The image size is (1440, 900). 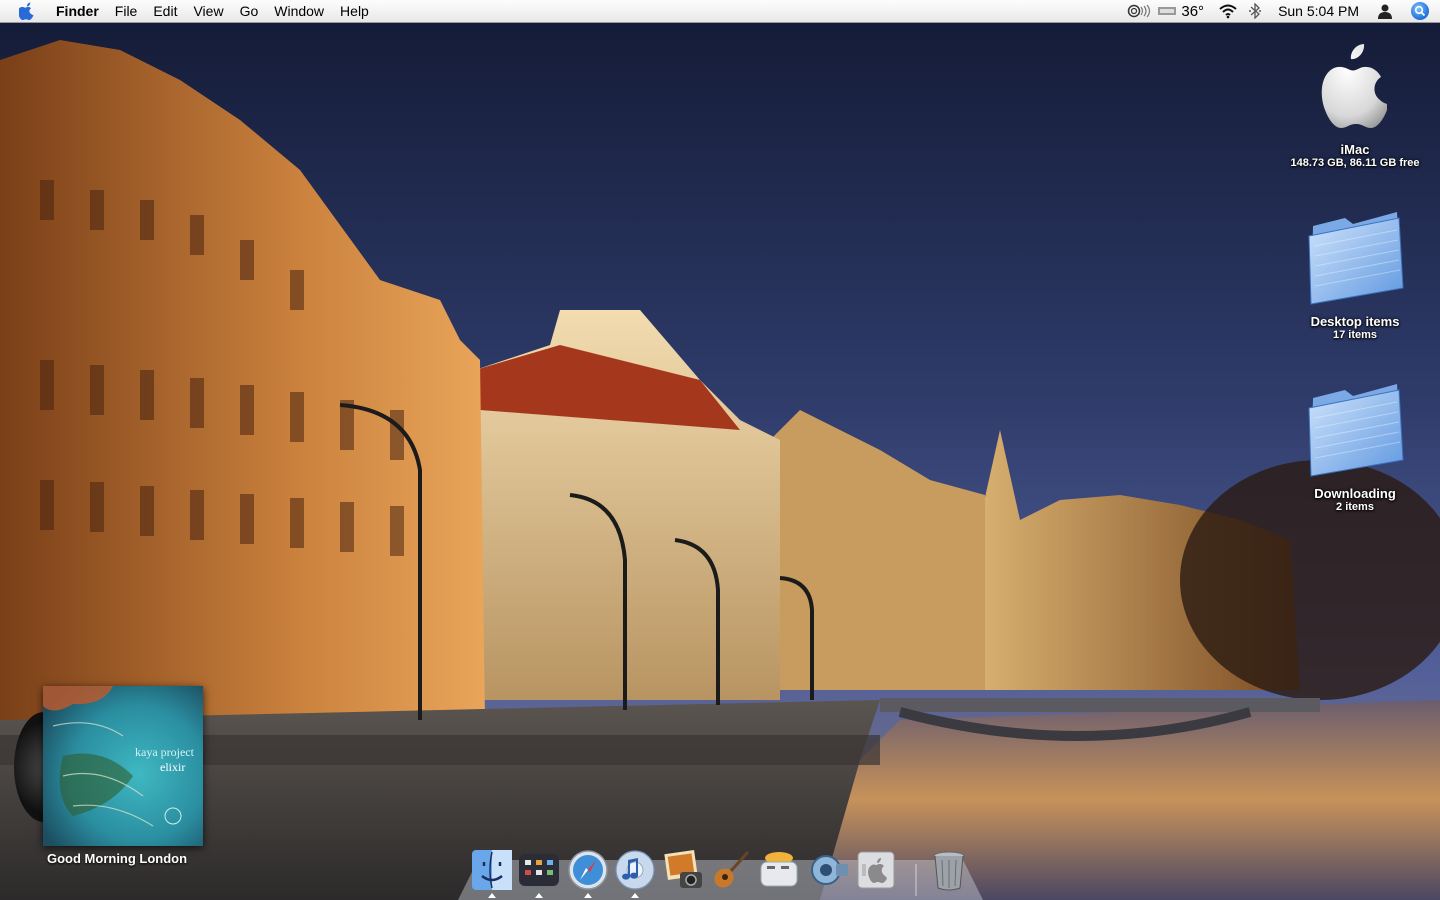 What do you see at coordinates (165, 752) in the screenshot?
I see `album-text-artist: kaya project` at bounding box center [165, 752].